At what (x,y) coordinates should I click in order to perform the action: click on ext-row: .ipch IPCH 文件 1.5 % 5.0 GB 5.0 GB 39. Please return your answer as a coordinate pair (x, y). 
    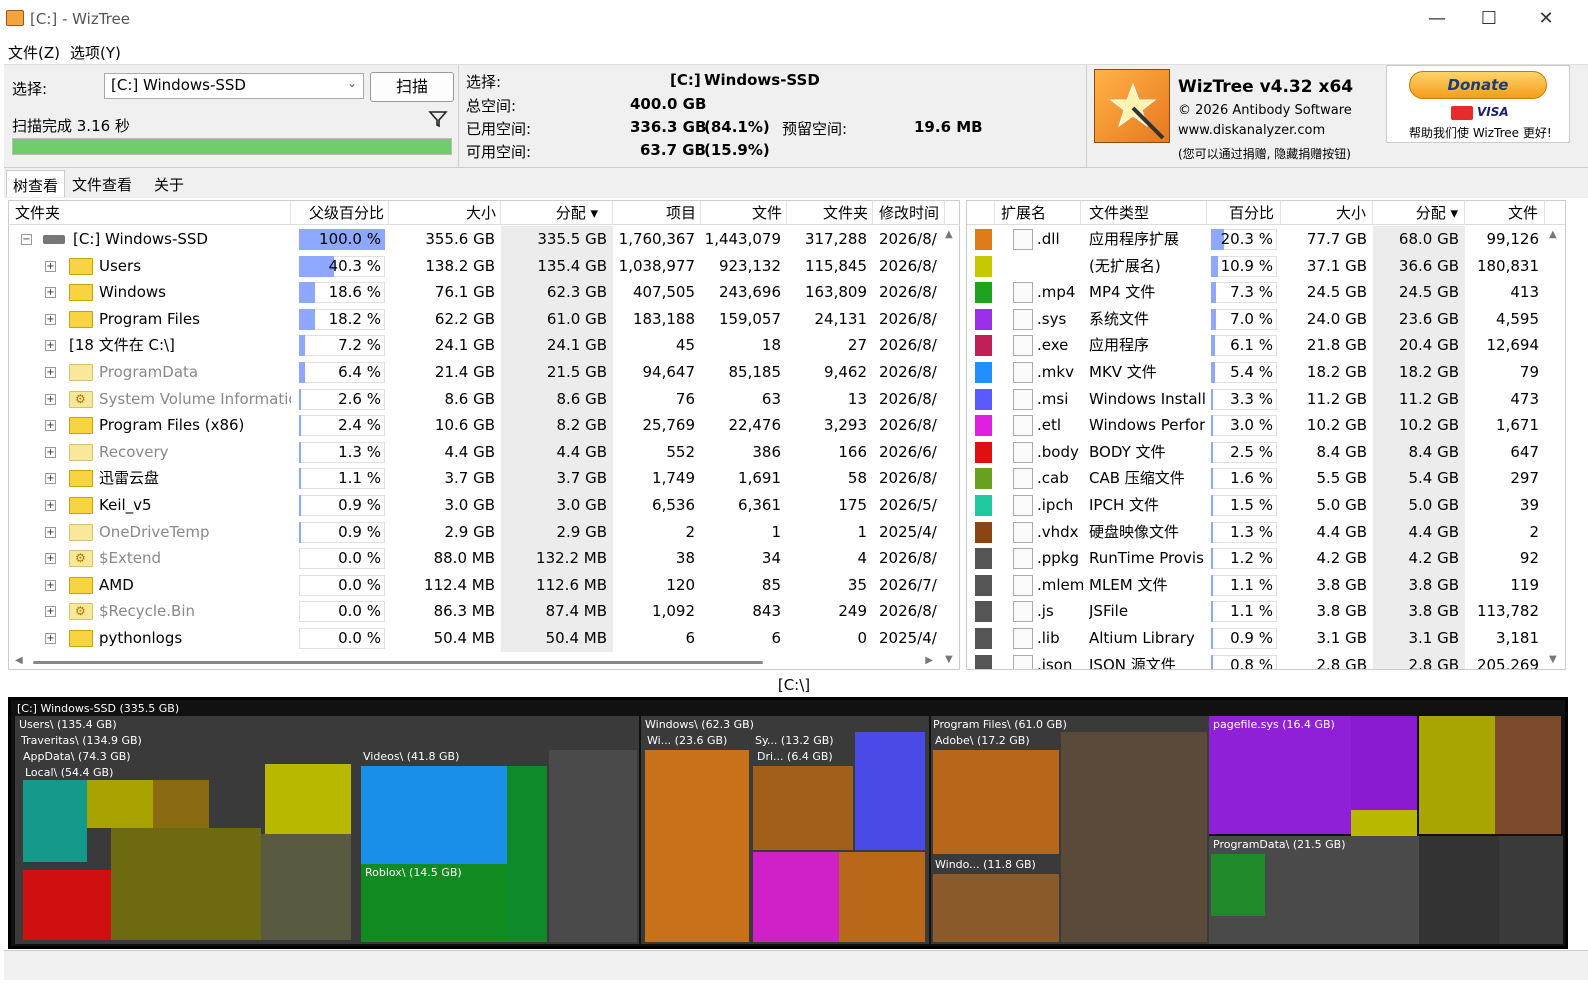
    Looking at the image, I should click on (1266, 505).